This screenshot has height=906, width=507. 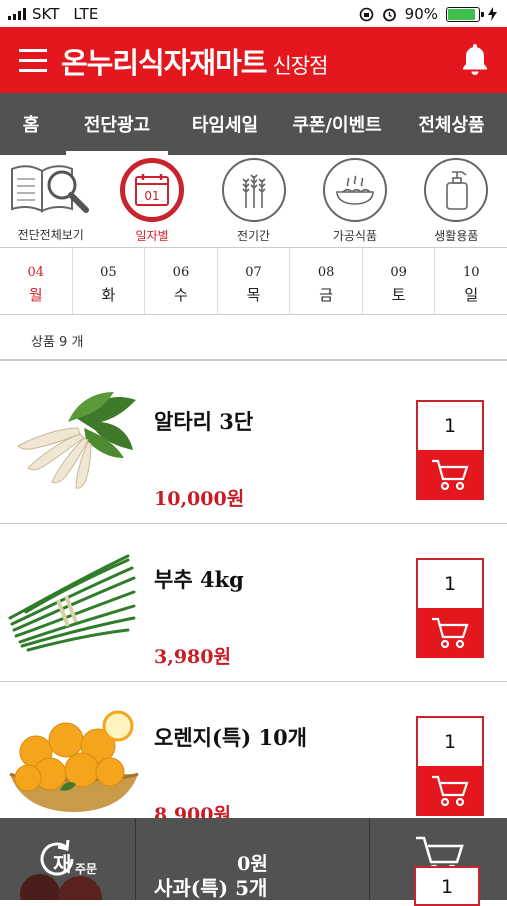 What do you see at coordinates (438, 862) in the screenshot?
I see `cart-button: 1` at bounding box center [438, 862].